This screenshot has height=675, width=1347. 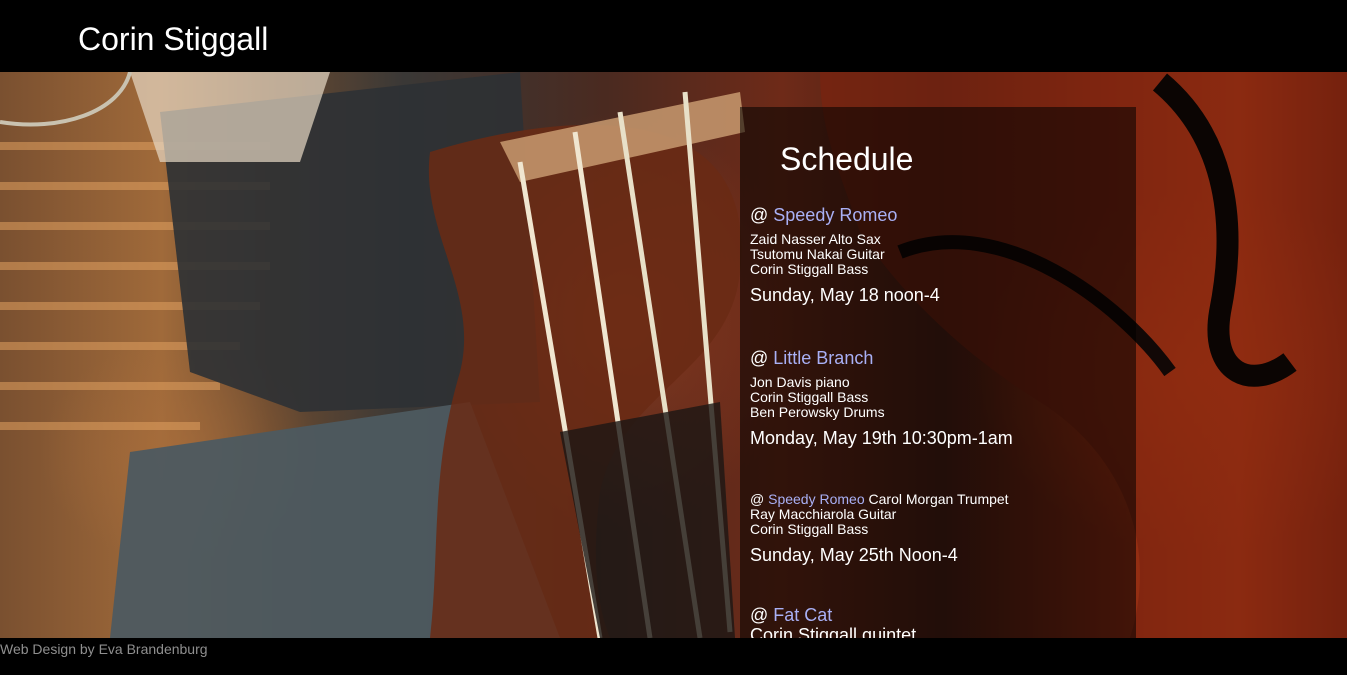 I want to click on site-title: Corin Stiggall, so click(x=173, y=39).